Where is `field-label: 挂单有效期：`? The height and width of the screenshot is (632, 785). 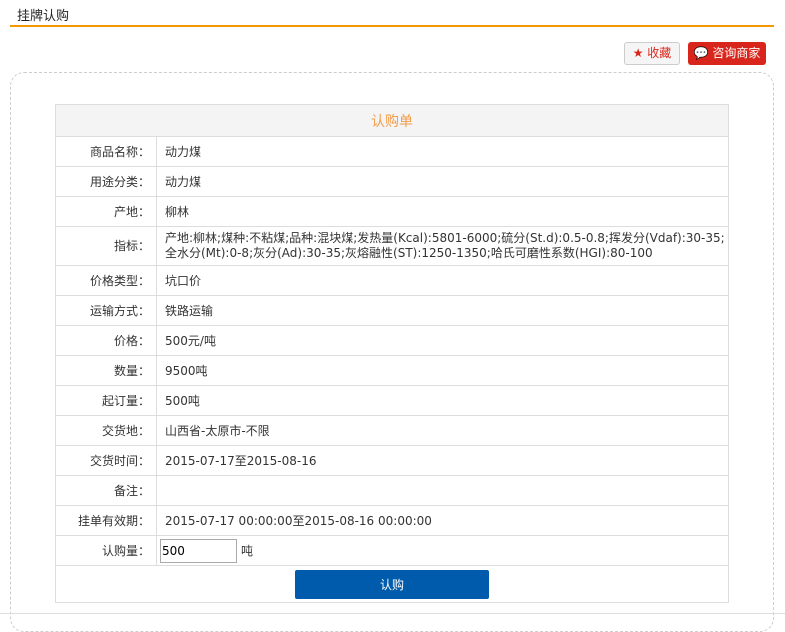 field-label: 挂单有效期： is located at coordinates (106, 520).